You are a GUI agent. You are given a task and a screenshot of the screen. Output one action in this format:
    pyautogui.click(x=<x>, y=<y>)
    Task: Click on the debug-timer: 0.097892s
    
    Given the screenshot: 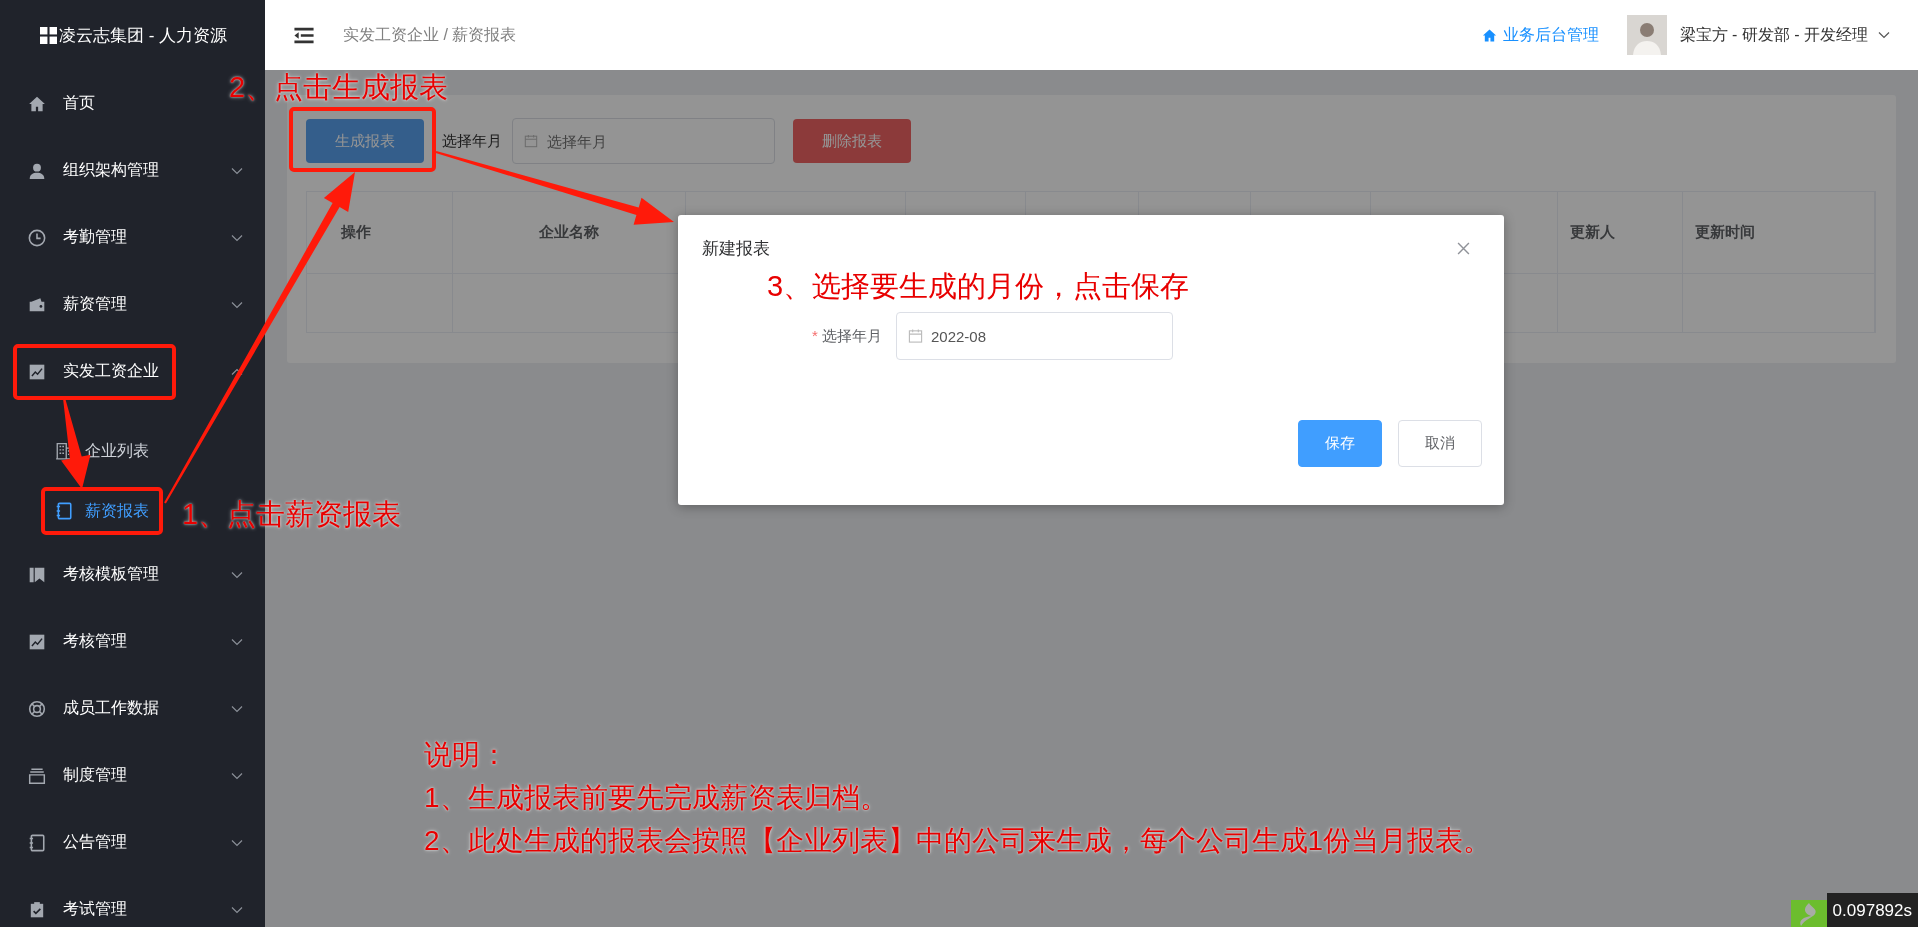 What is the action you would take?
    pyautogui.click(x=1872, y=910)
    